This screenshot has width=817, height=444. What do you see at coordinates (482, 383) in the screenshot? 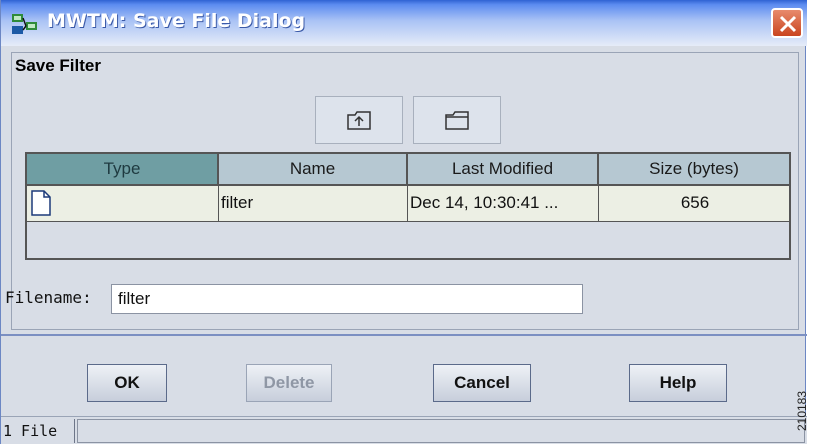
I see `cancel-button: Cancel` at bounding box center [482, 383].